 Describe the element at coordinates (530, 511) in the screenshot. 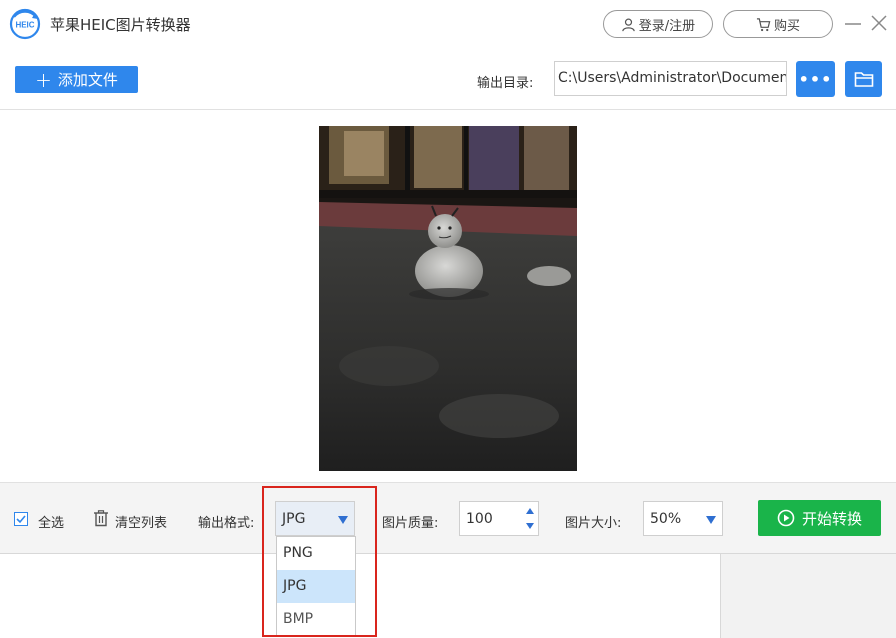

I see `increment-icon` at that location.